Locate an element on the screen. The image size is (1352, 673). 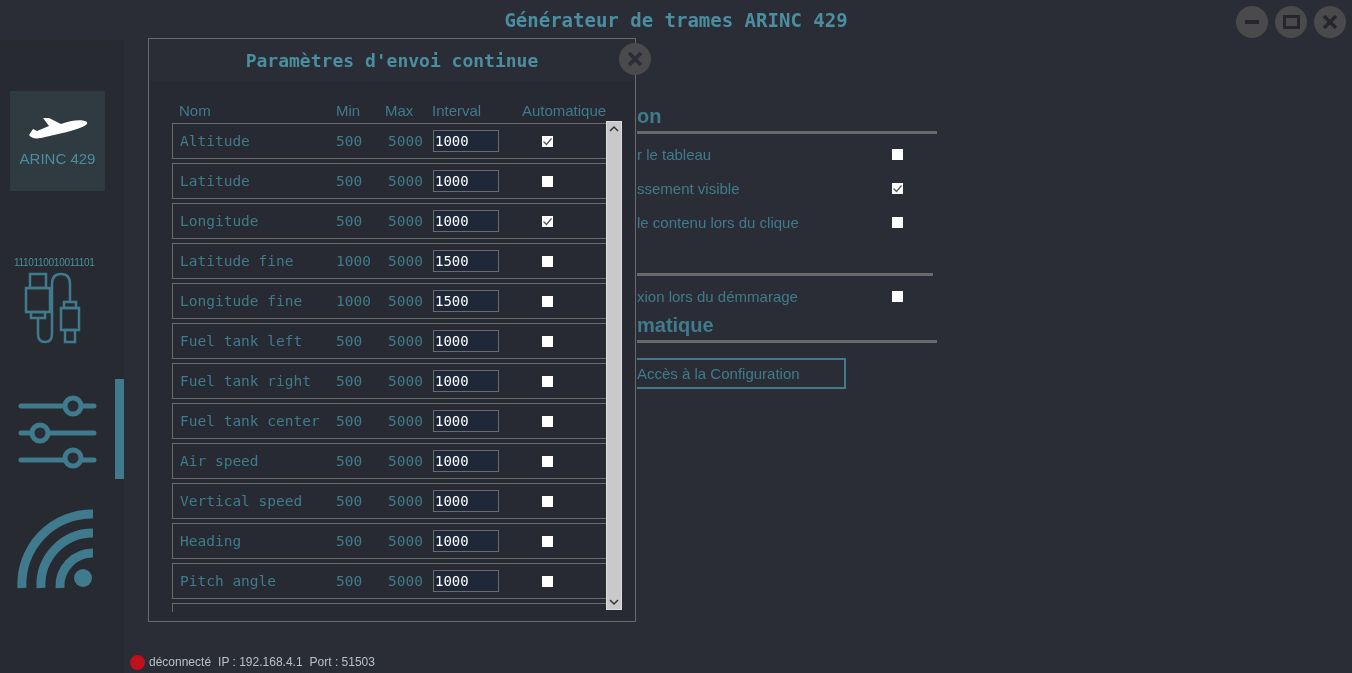
parameter-name: Vertical speed is located at coordinates (242, 501).